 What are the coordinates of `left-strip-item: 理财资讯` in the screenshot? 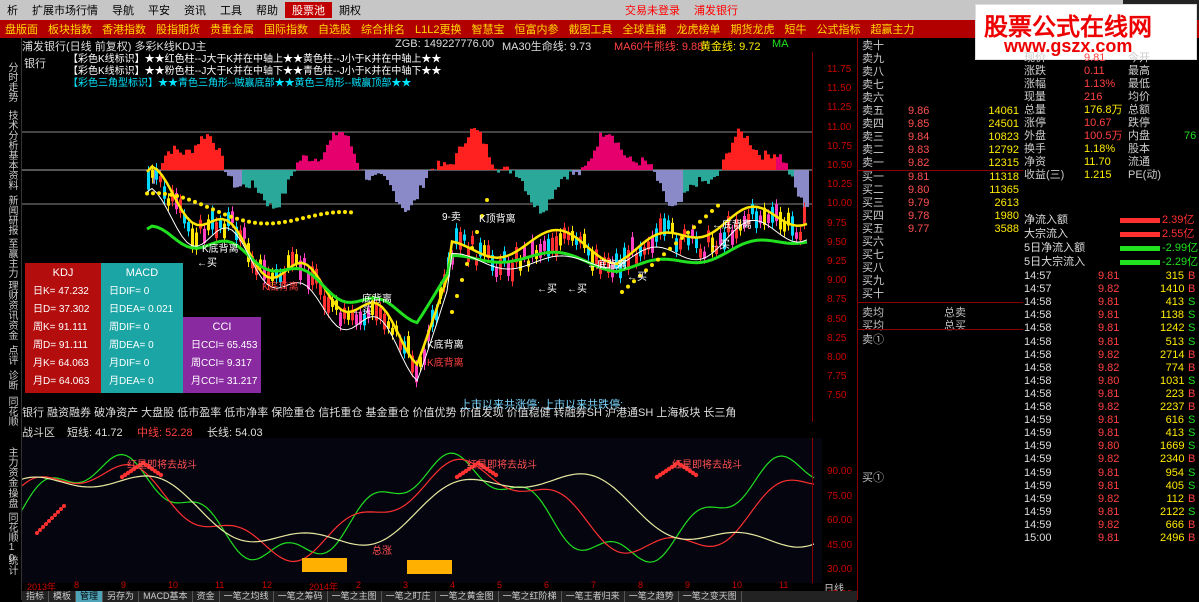 It's located at (11, 300).